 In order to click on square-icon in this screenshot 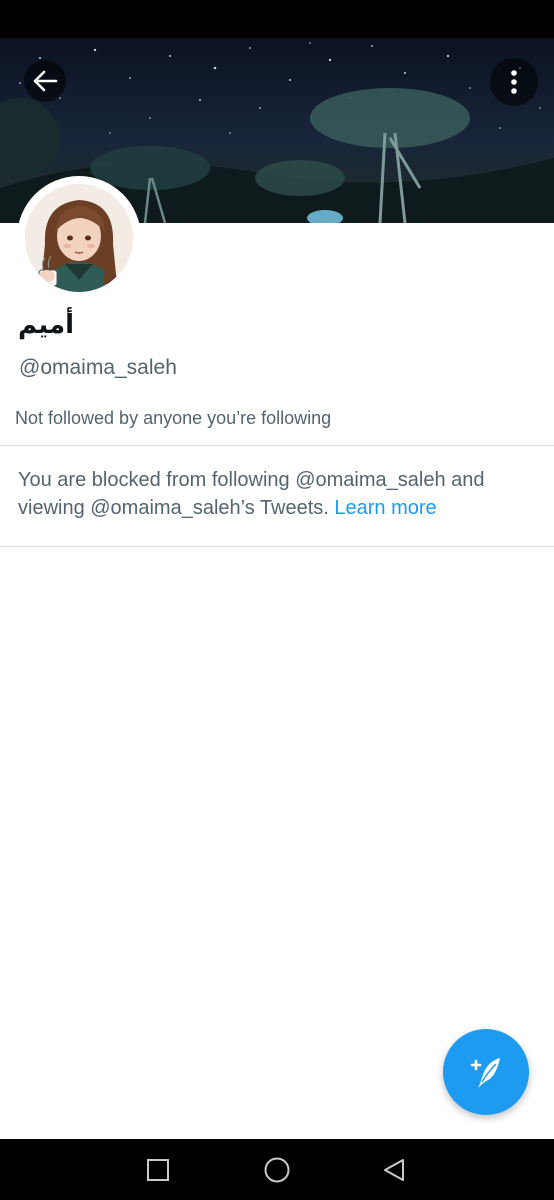, I will do `click(158, 1170)`.